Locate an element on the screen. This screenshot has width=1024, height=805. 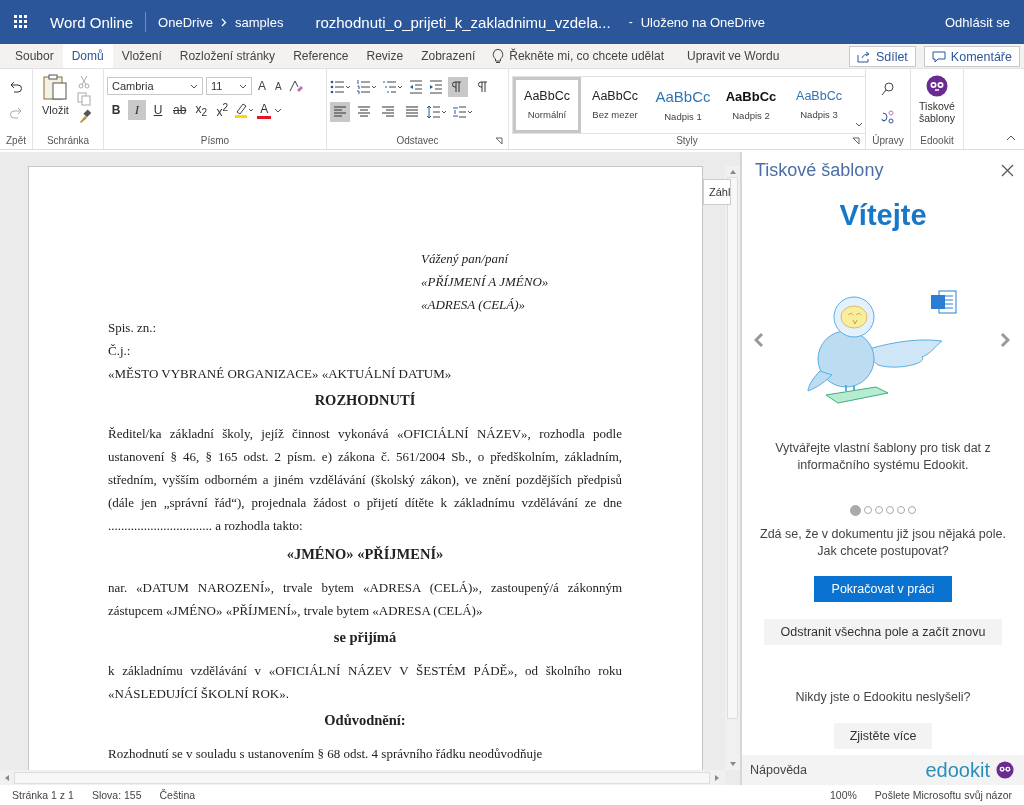
breadcrumb-link: samples is located at coordinates (259, 22).